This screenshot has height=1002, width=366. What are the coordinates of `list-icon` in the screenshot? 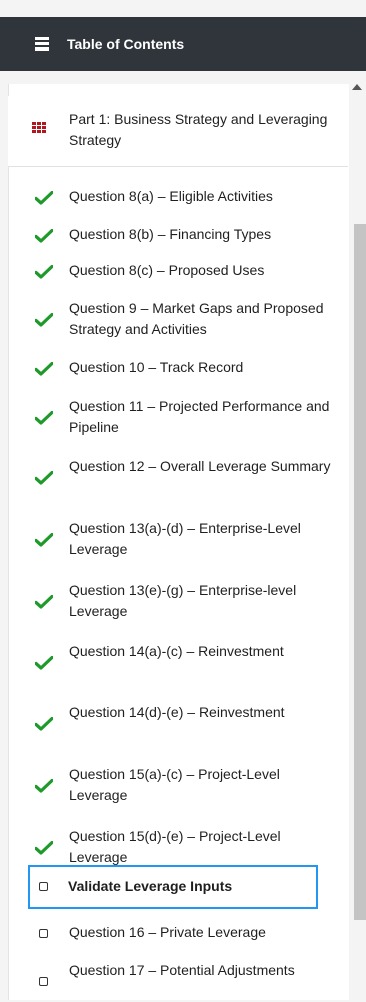 It's located at (42, 44).